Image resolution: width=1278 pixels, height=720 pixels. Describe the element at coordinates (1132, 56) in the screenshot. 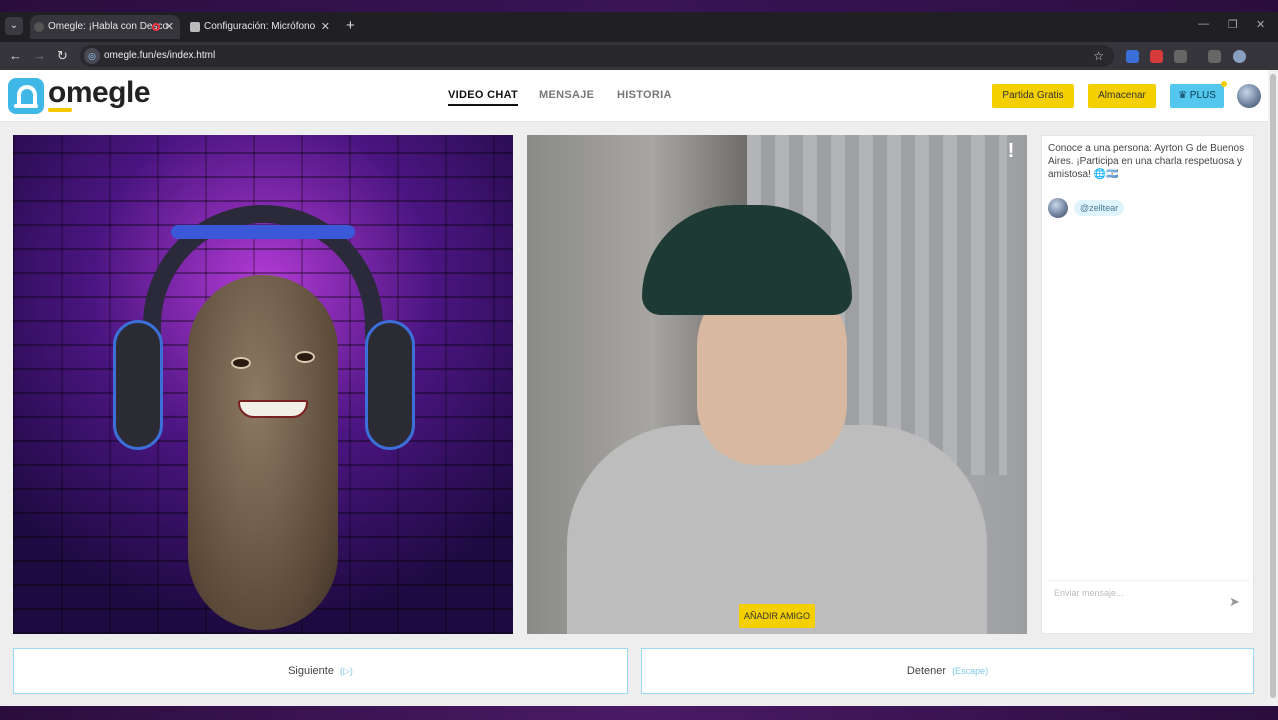

I see `extension-icon` at that location.